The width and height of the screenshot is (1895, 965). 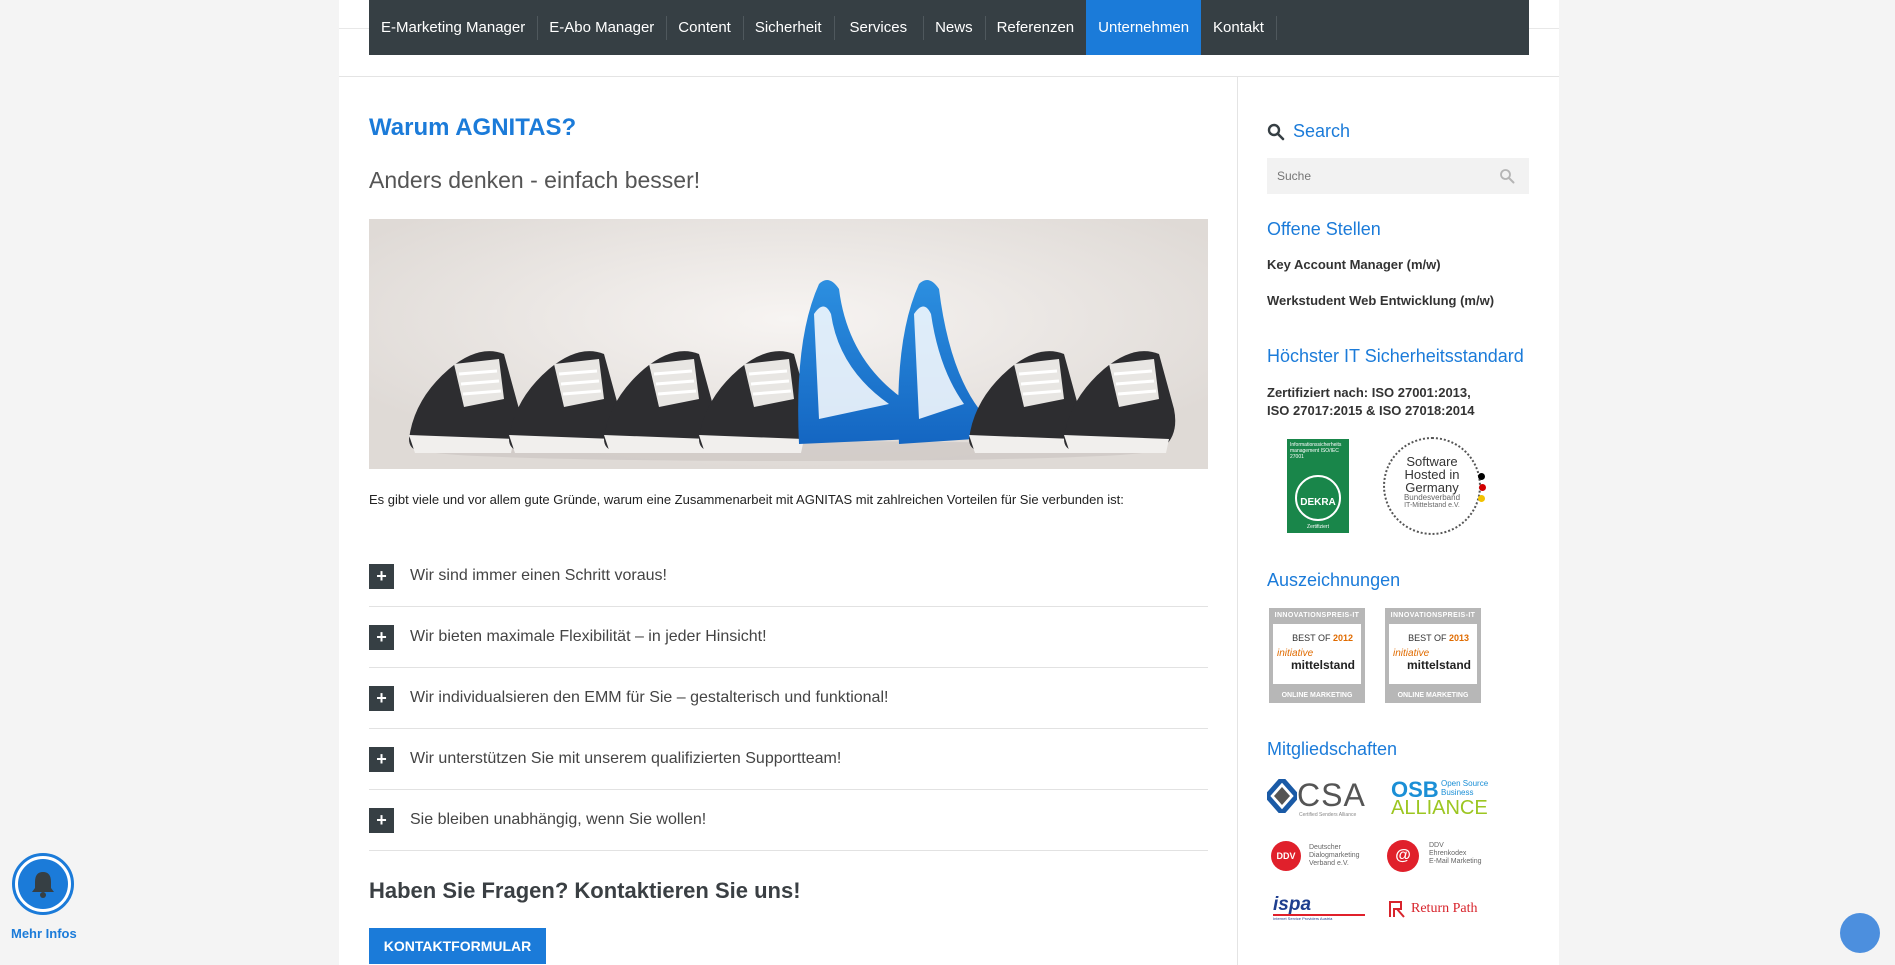 I want to click on accordion-label: Wir sind immer einen Schritt voraus!, so click(x=538, y=575).